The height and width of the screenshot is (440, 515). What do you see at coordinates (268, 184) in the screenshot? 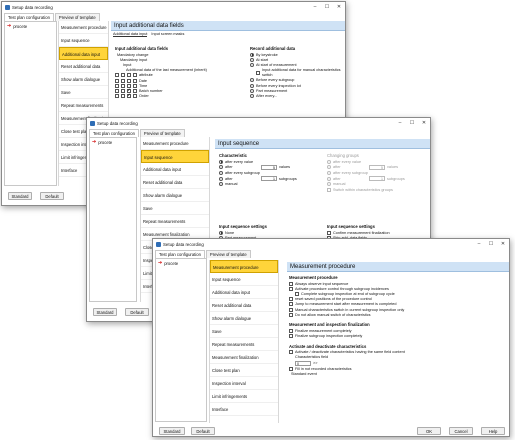
I see `char-option: manual` at bounding box center [268, 184].